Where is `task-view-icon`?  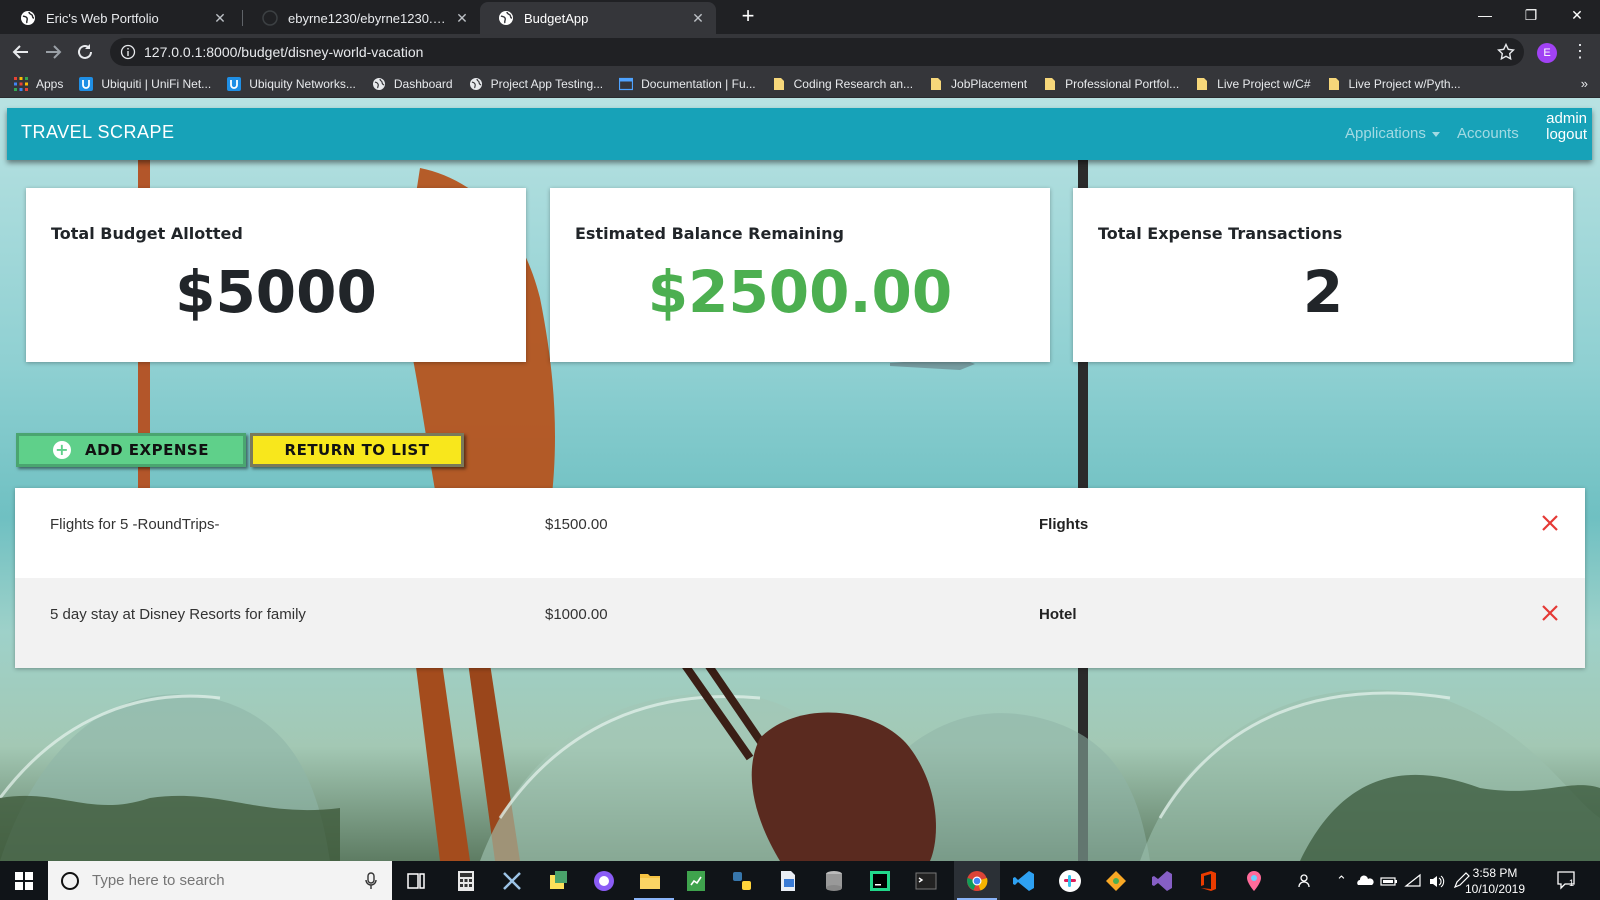
task-view-icon is located at coordinates (416, 881).